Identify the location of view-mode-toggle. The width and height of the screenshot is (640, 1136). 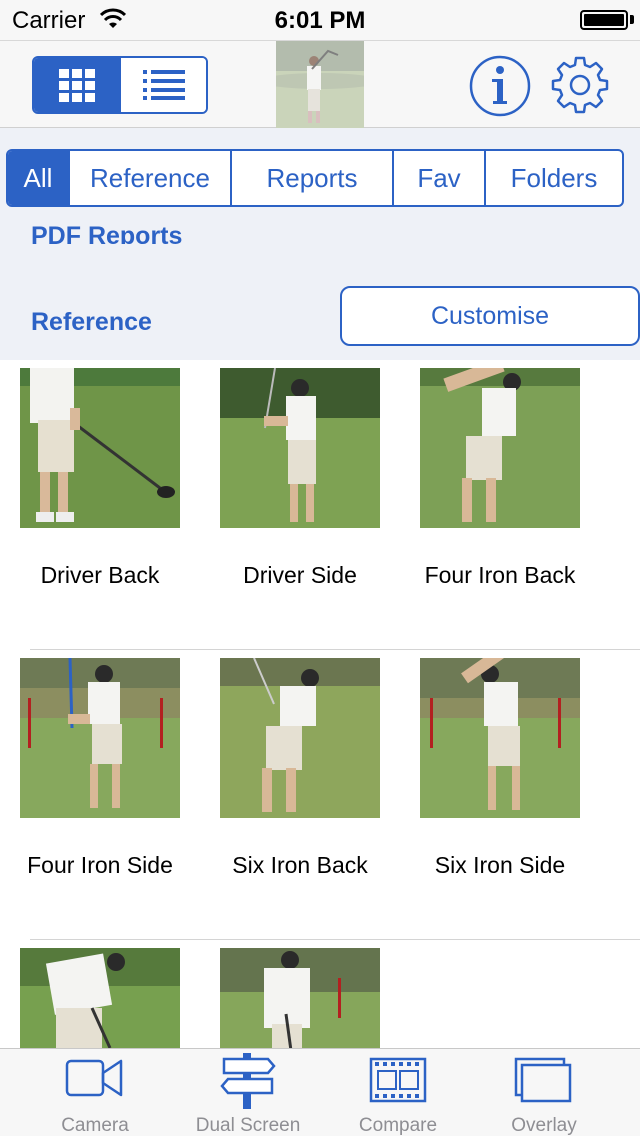
(120, 85).